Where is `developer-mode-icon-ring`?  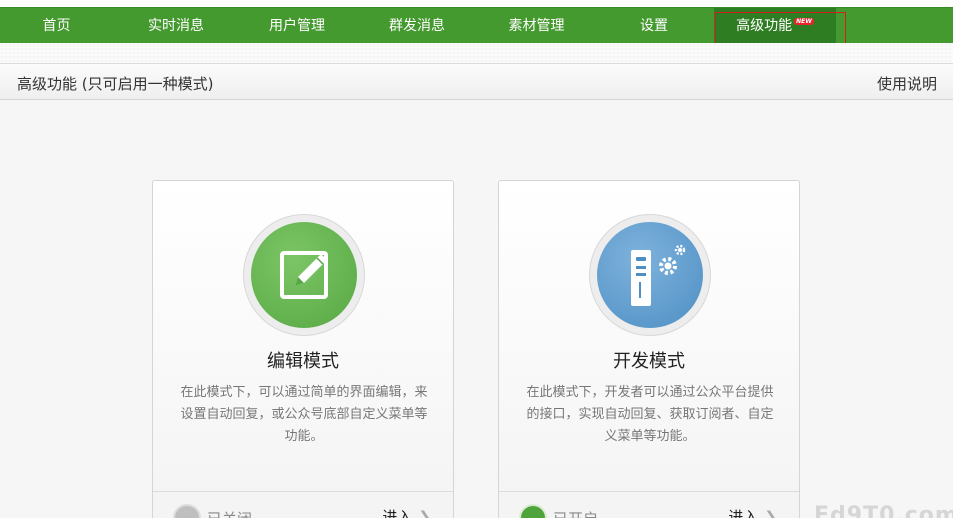
developer-mode-icon-ring is located at coordinates (650, 275).